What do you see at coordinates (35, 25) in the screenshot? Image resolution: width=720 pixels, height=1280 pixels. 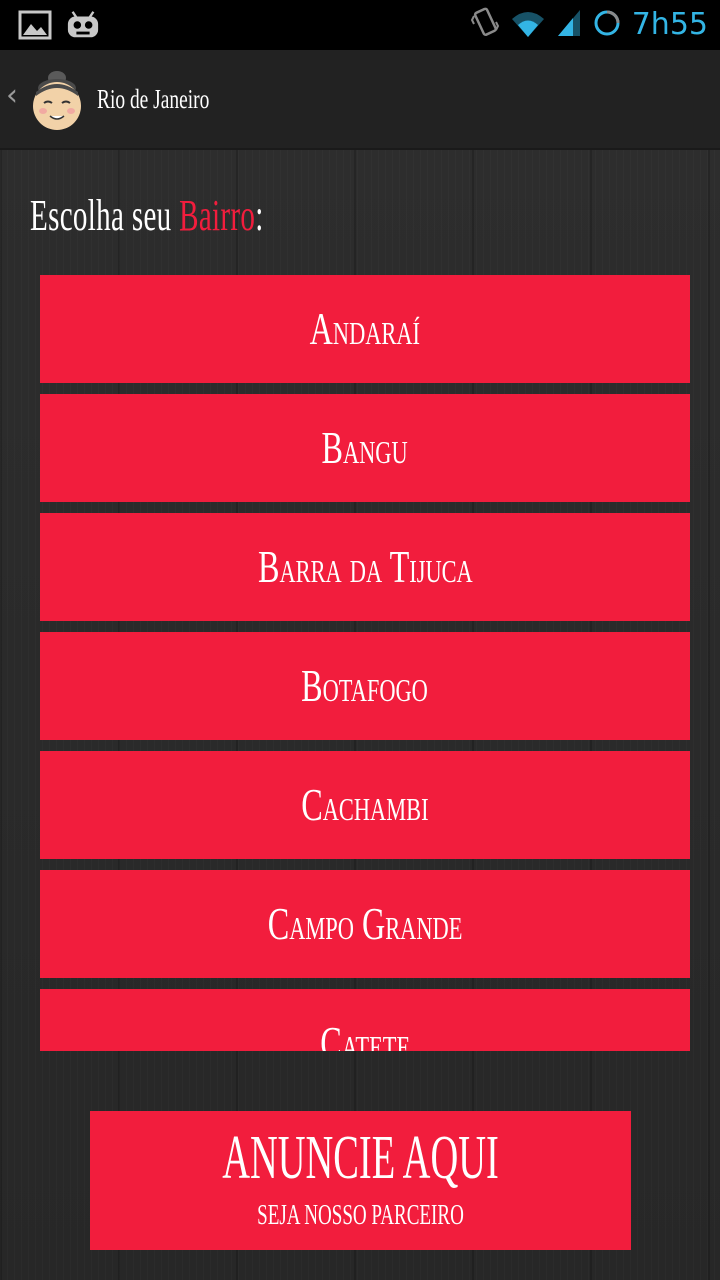 I see `image-icon` at bounding box center [35, 25].